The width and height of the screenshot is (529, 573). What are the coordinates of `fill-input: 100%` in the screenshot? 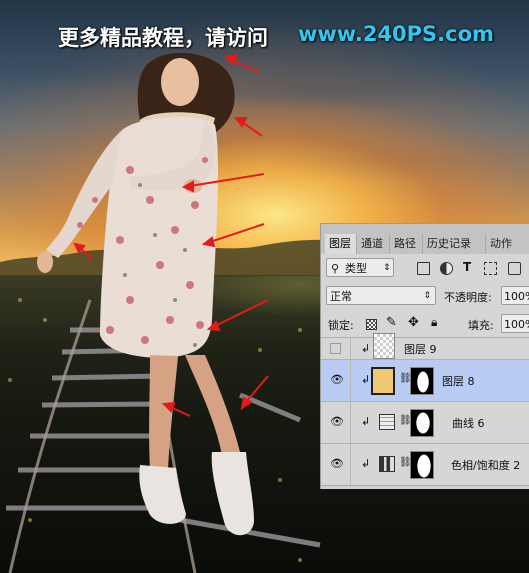 It's located at (515, 323).